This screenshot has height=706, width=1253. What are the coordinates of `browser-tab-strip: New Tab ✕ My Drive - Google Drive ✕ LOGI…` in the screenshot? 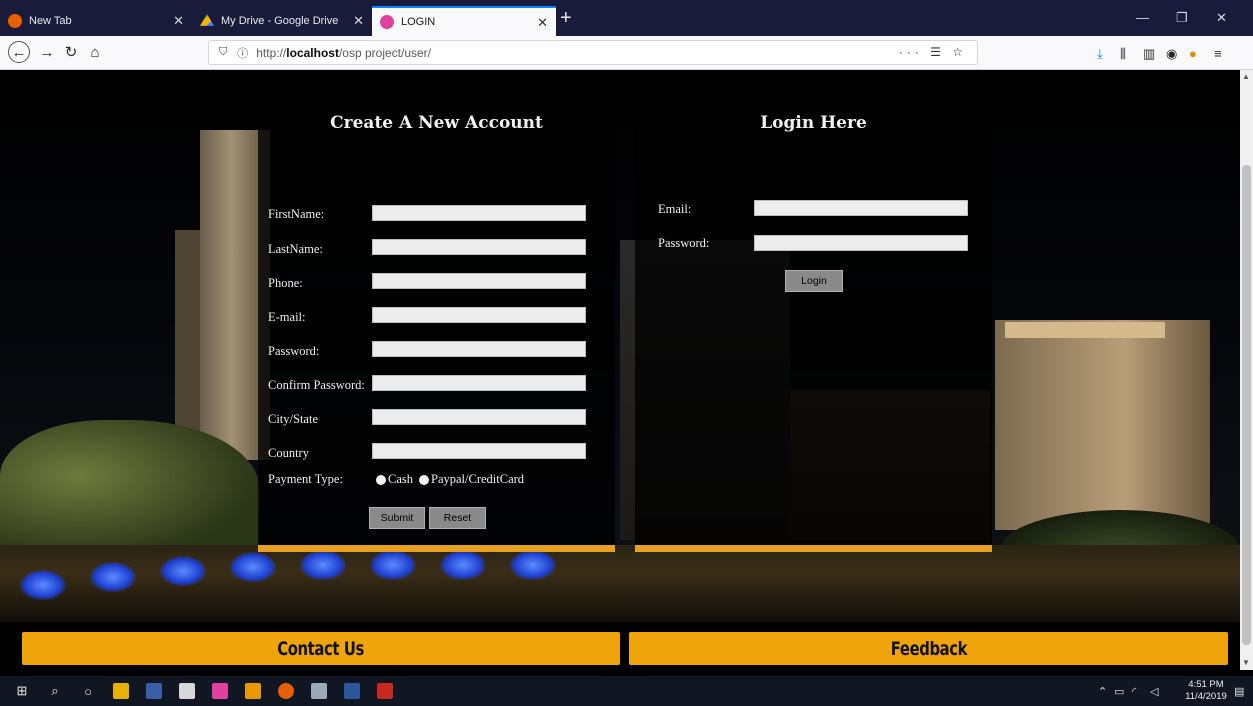 It's located at (626, 18).